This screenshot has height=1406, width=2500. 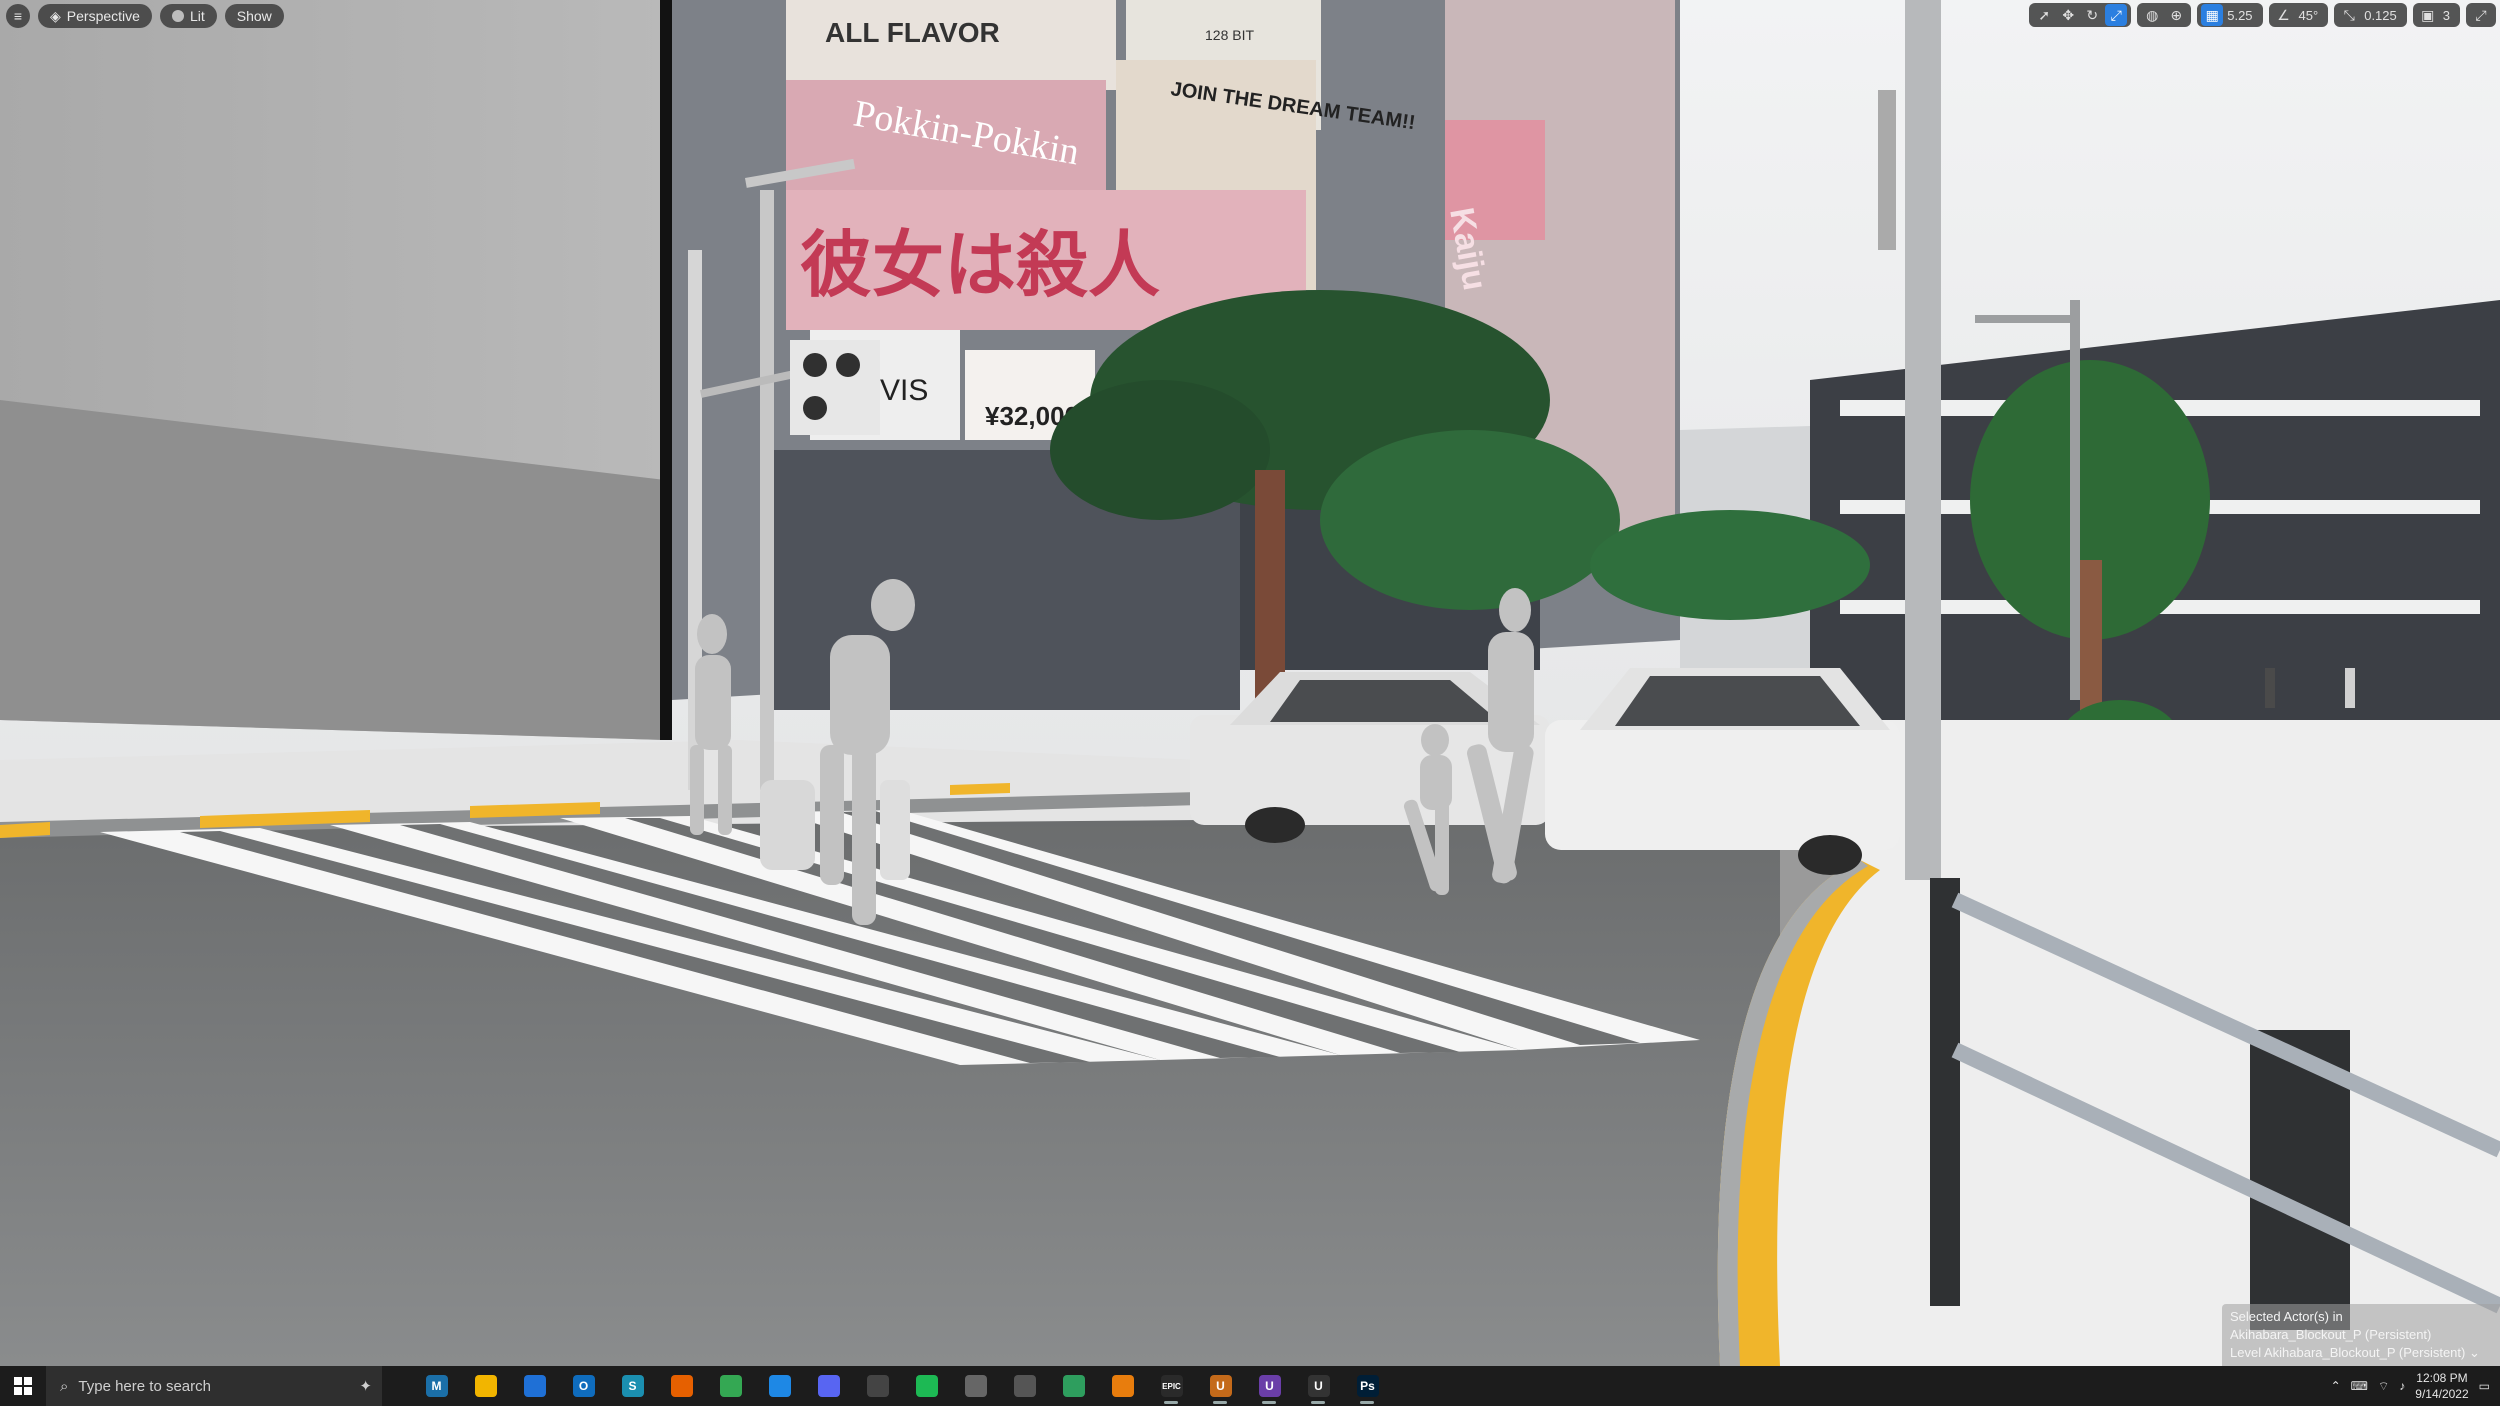 I want to click on cursor-icon: ➚, so click(x=2044, y=14).